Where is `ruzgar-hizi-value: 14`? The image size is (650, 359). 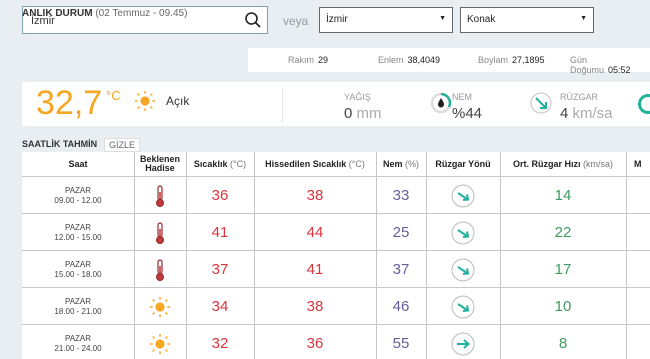
ruzgar-hizi-value: 14 is located at coordinates (563, 195).